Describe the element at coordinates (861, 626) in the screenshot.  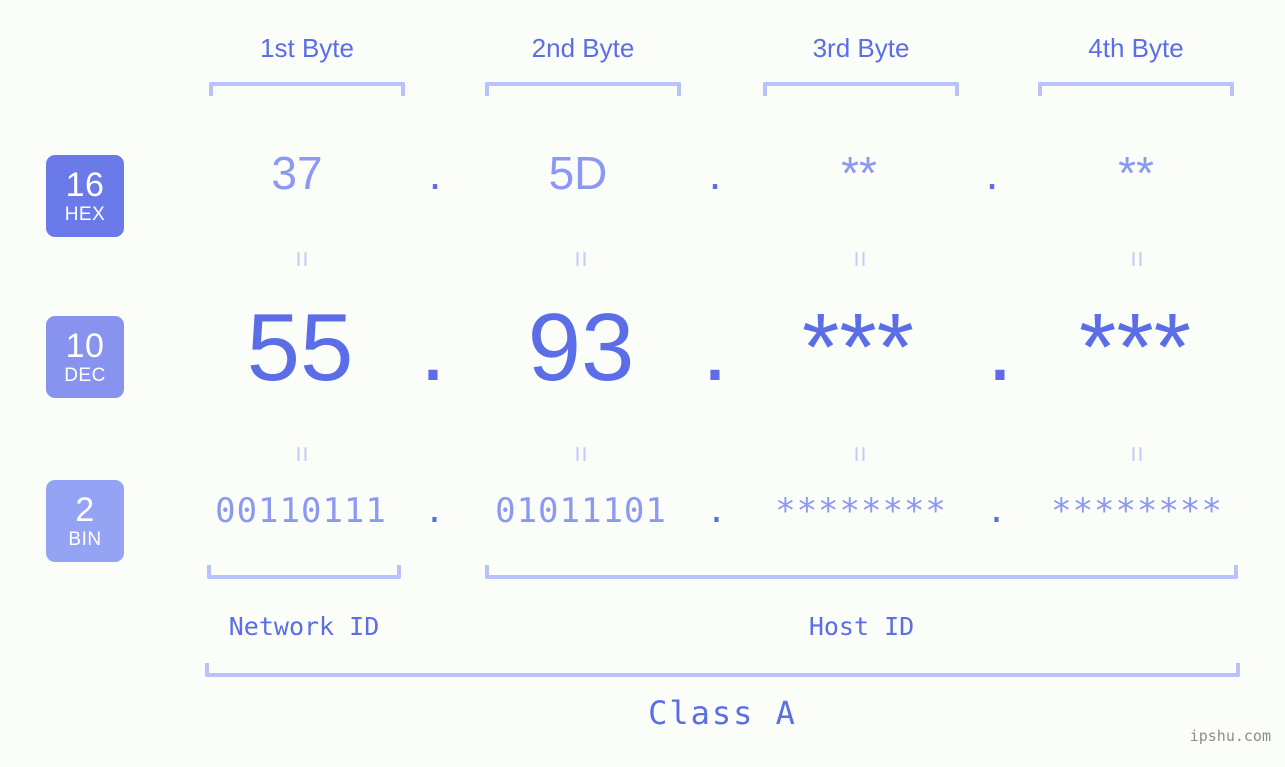
I see `host-id-label: Host ID` at that location.